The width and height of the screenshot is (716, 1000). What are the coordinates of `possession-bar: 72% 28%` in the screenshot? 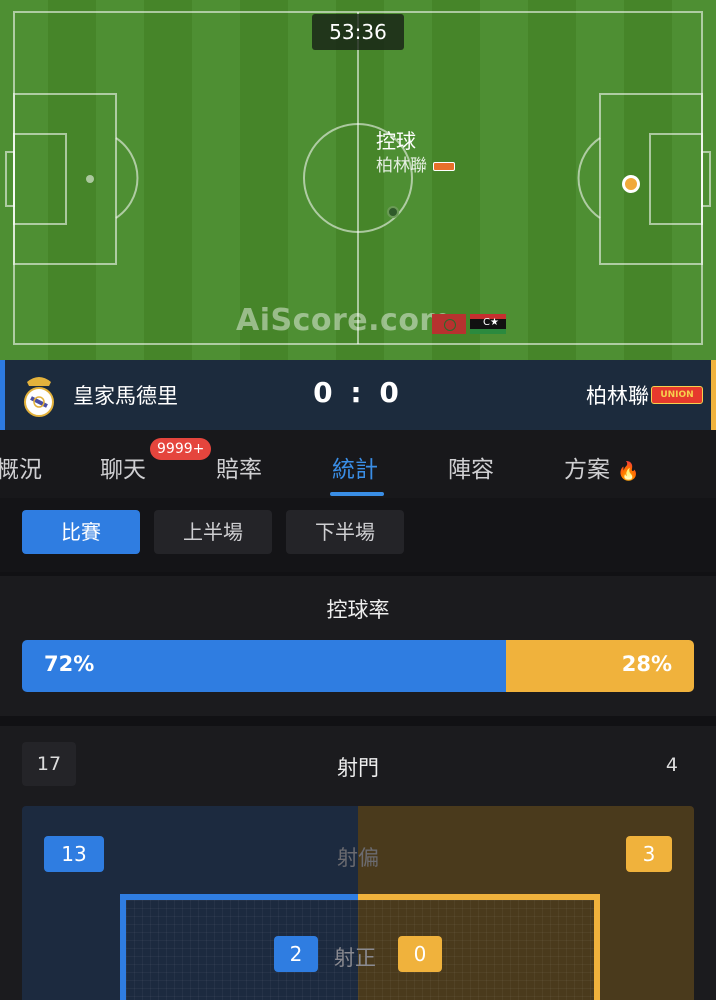 It's located at (358, 666).